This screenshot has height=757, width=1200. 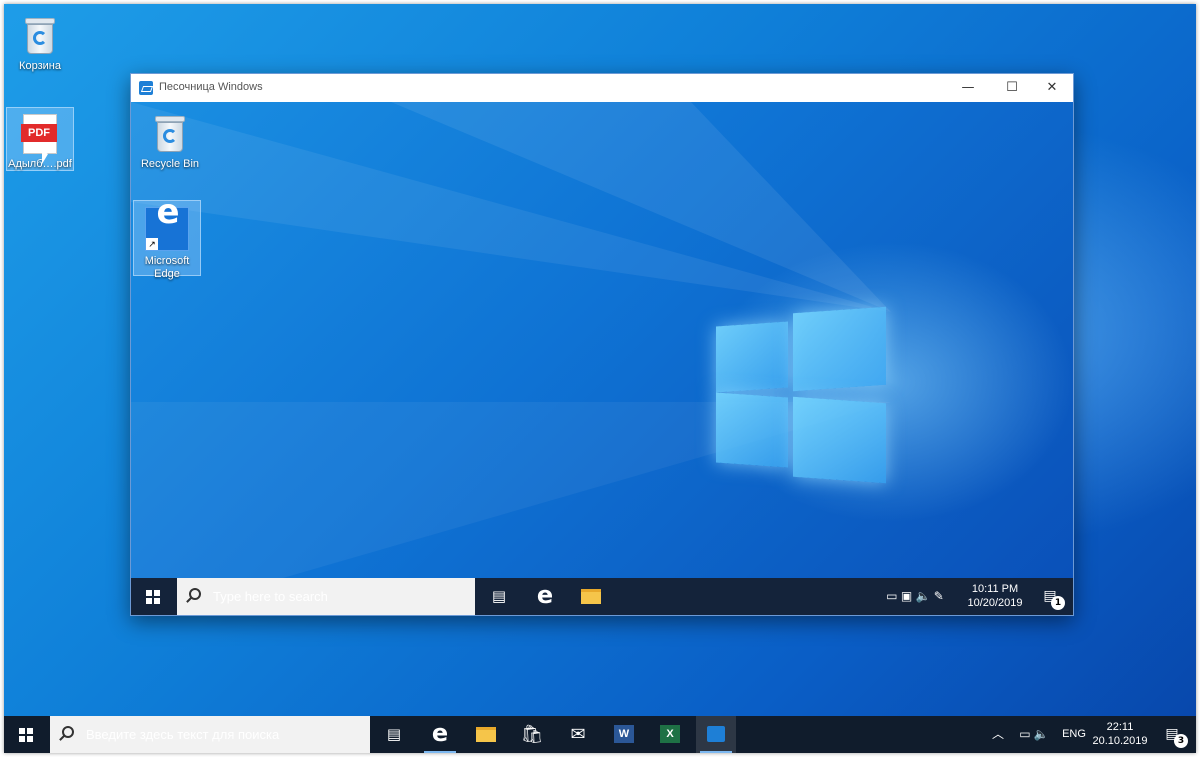 I want to click on excel-taskbar-icon: X, so click(x=670, y=734).